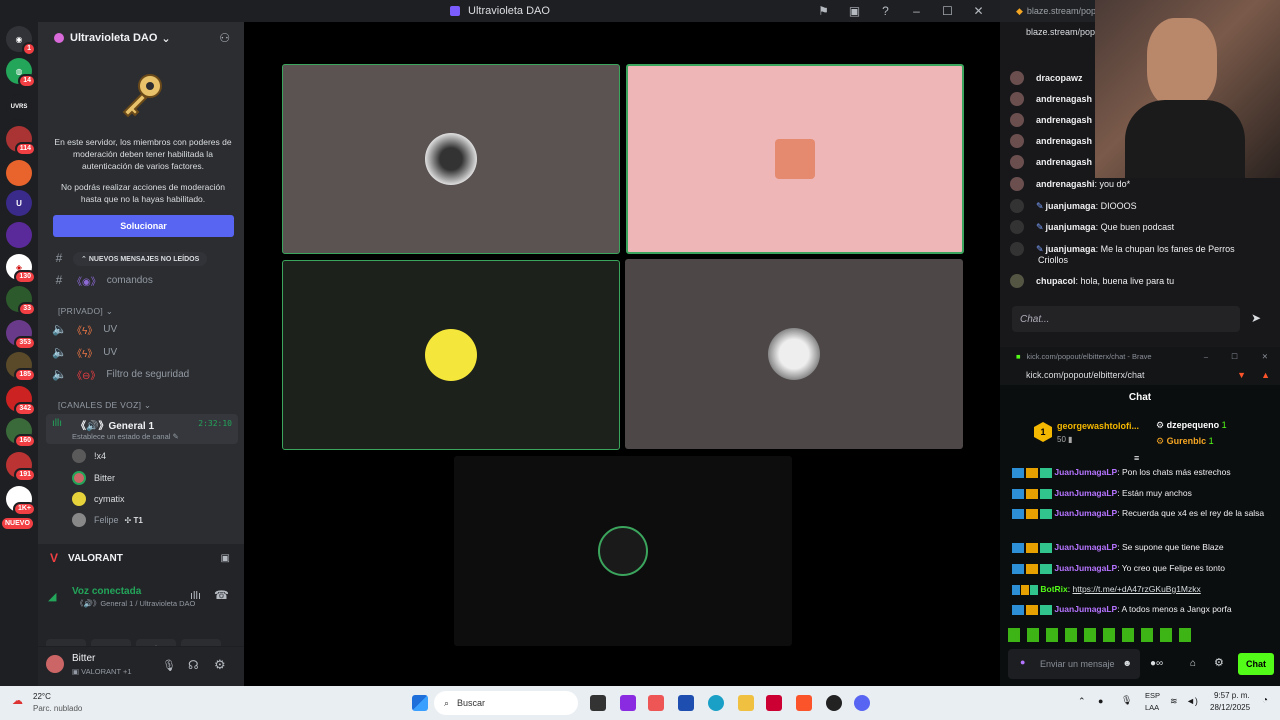 Image resolution: width=1280 pixels, height=720 pixels. What do you see at coordinates (143, 226) in the screenshot?
I see `fix-button: Solucionar` at bounding box center [143, 226].